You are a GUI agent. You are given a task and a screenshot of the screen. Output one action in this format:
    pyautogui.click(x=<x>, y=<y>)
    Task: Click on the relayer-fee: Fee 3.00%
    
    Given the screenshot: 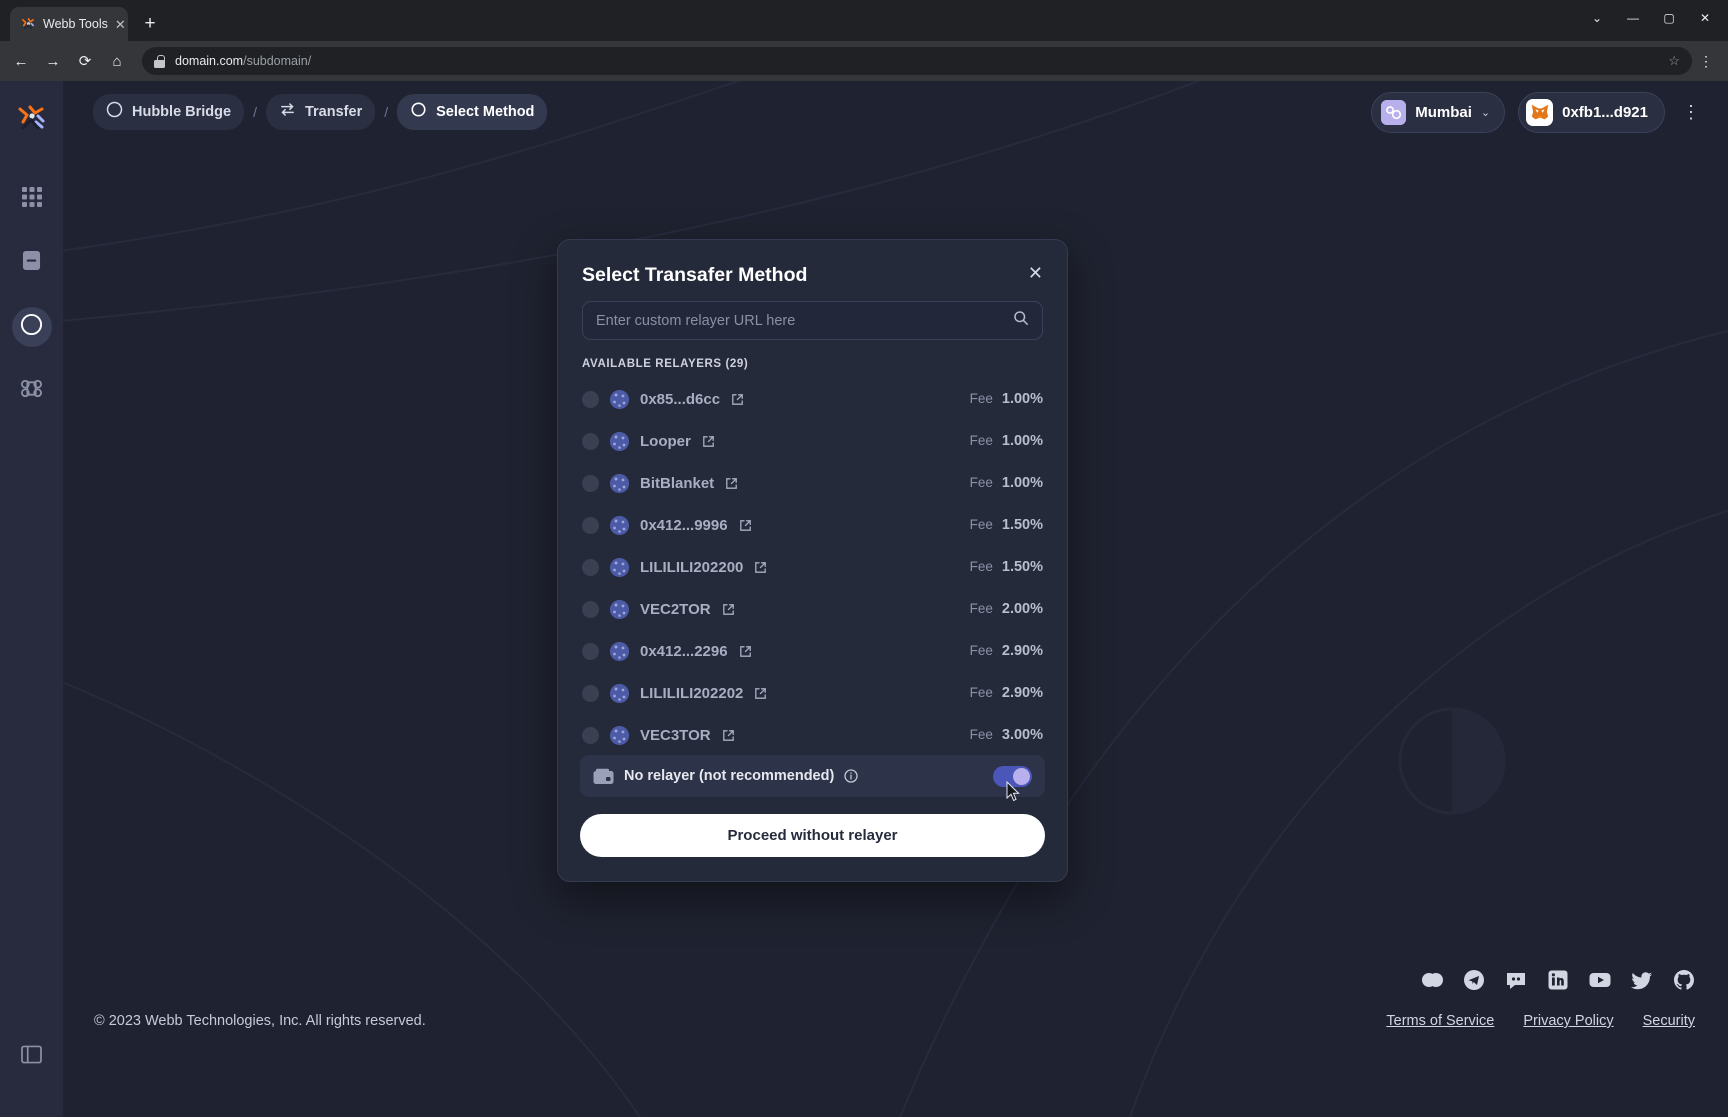 What is the action you would take?
    pyautogui.click(x=1013, y=735)
    